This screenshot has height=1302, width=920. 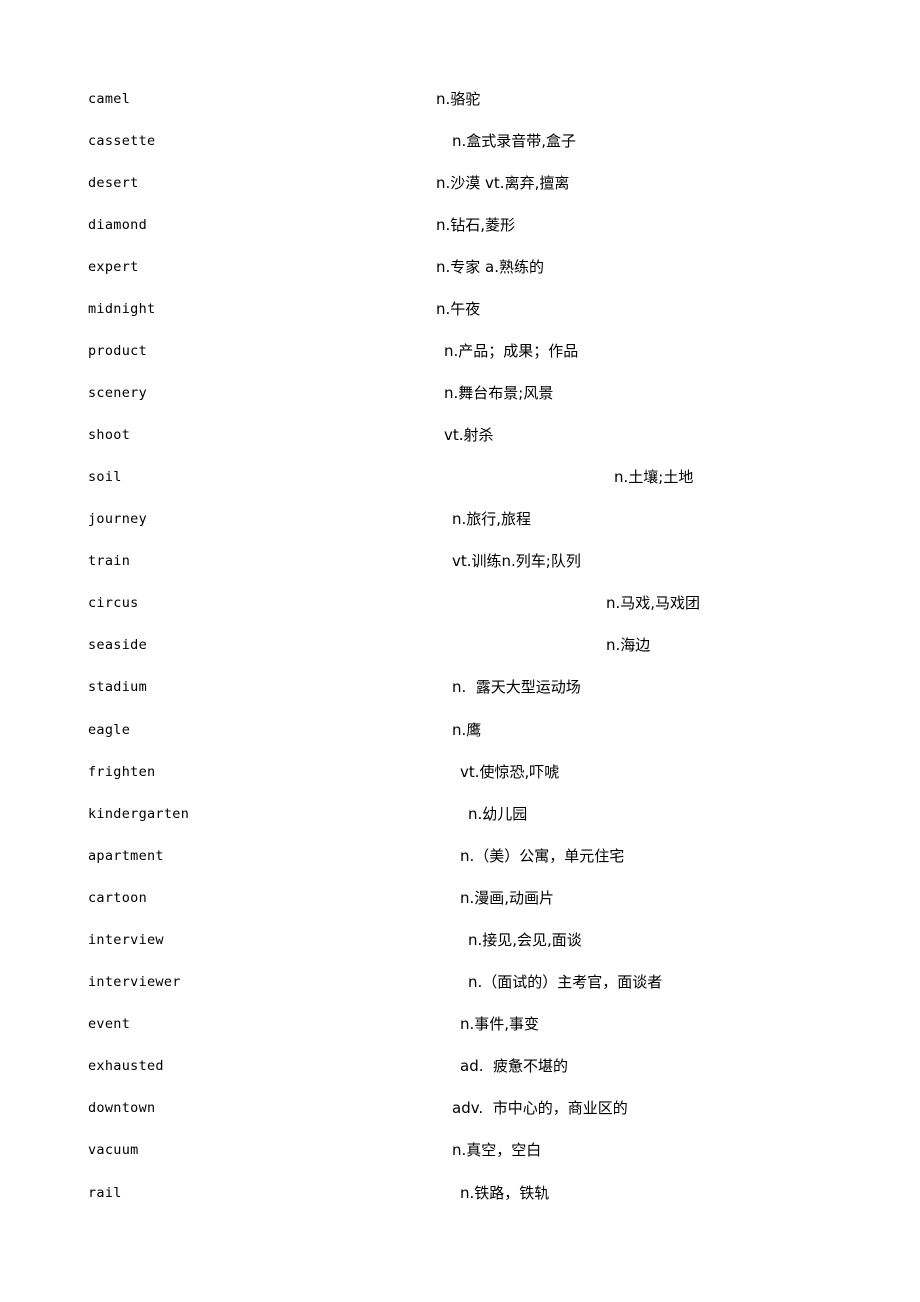 What do you see at coordinates (126, 1066) in the screenshot?
I see `english-word: exhausted` at bounding box center [126, 1066].